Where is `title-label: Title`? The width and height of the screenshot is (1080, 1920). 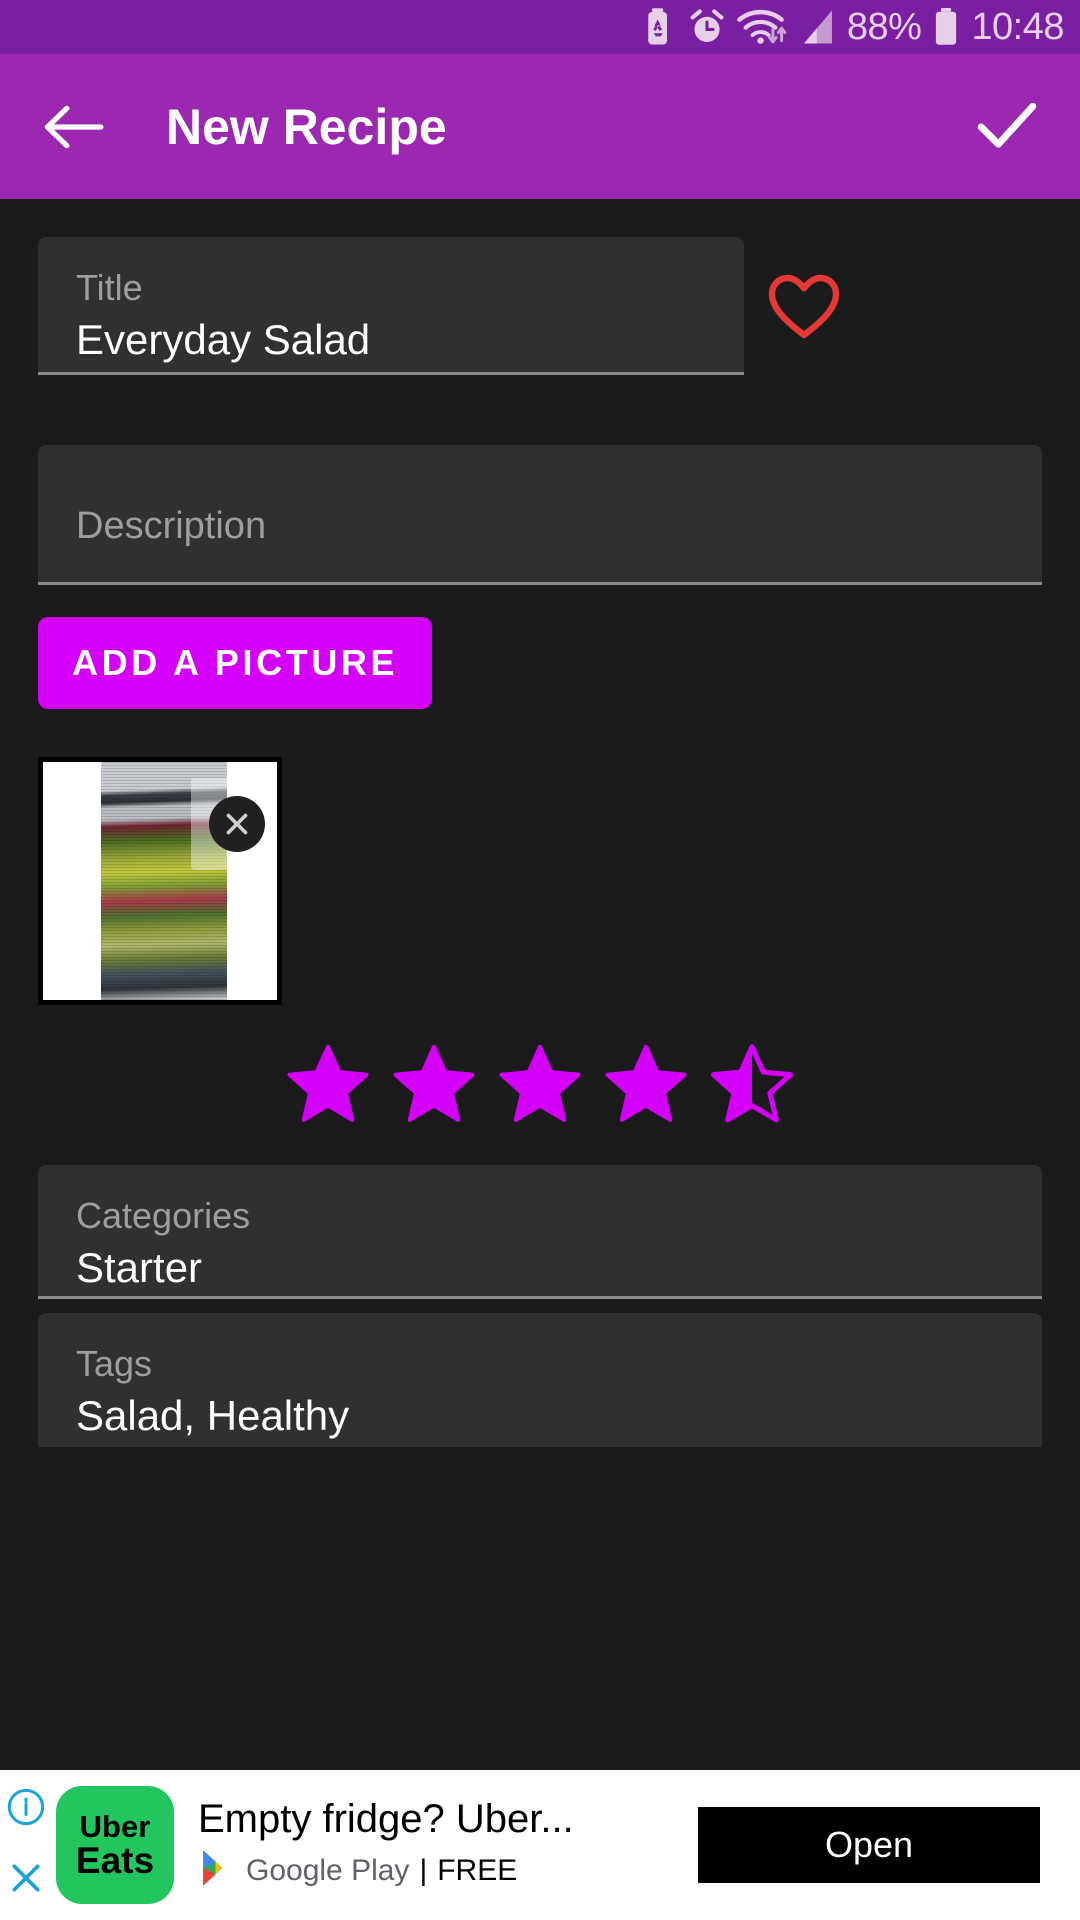
title-label: Title is located at coordinates (109, 287).